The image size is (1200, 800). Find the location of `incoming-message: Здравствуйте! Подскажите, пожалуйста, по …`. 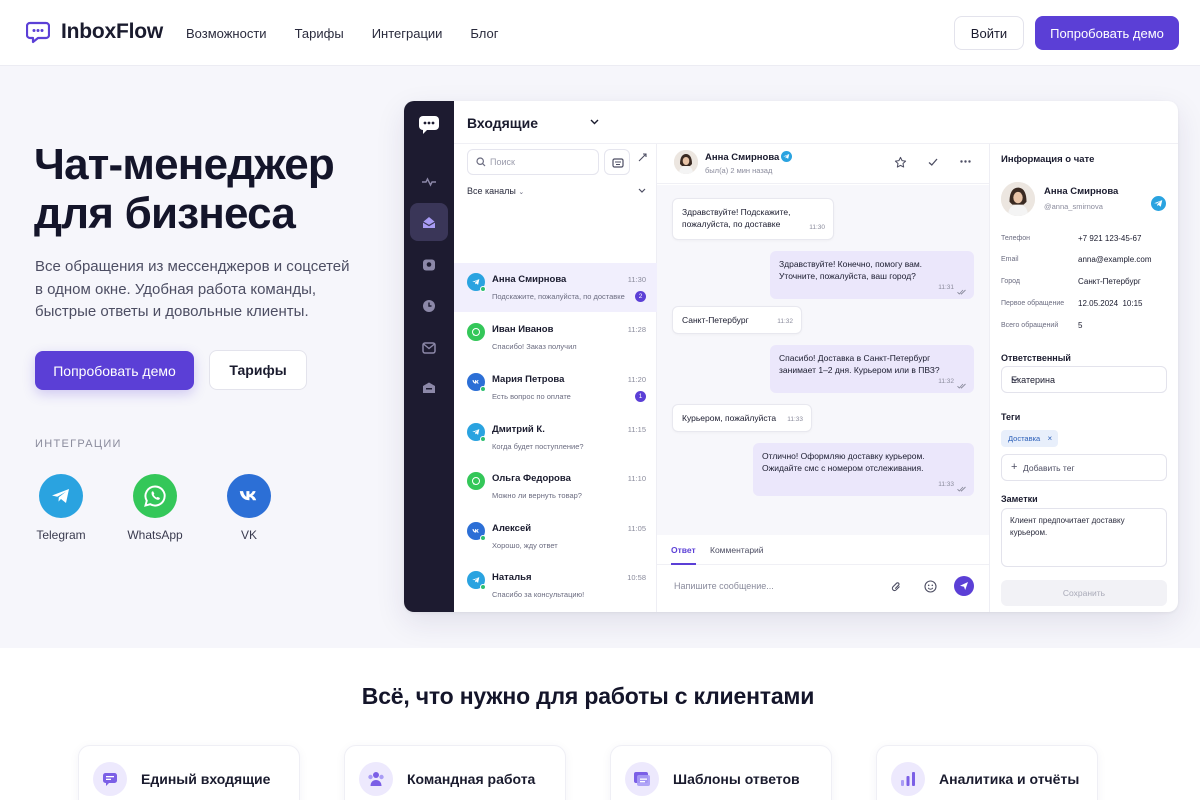

incoming-message: Здравствуйте! Подскажите, пожалуйста, по … is located at coordinates (753, 219).